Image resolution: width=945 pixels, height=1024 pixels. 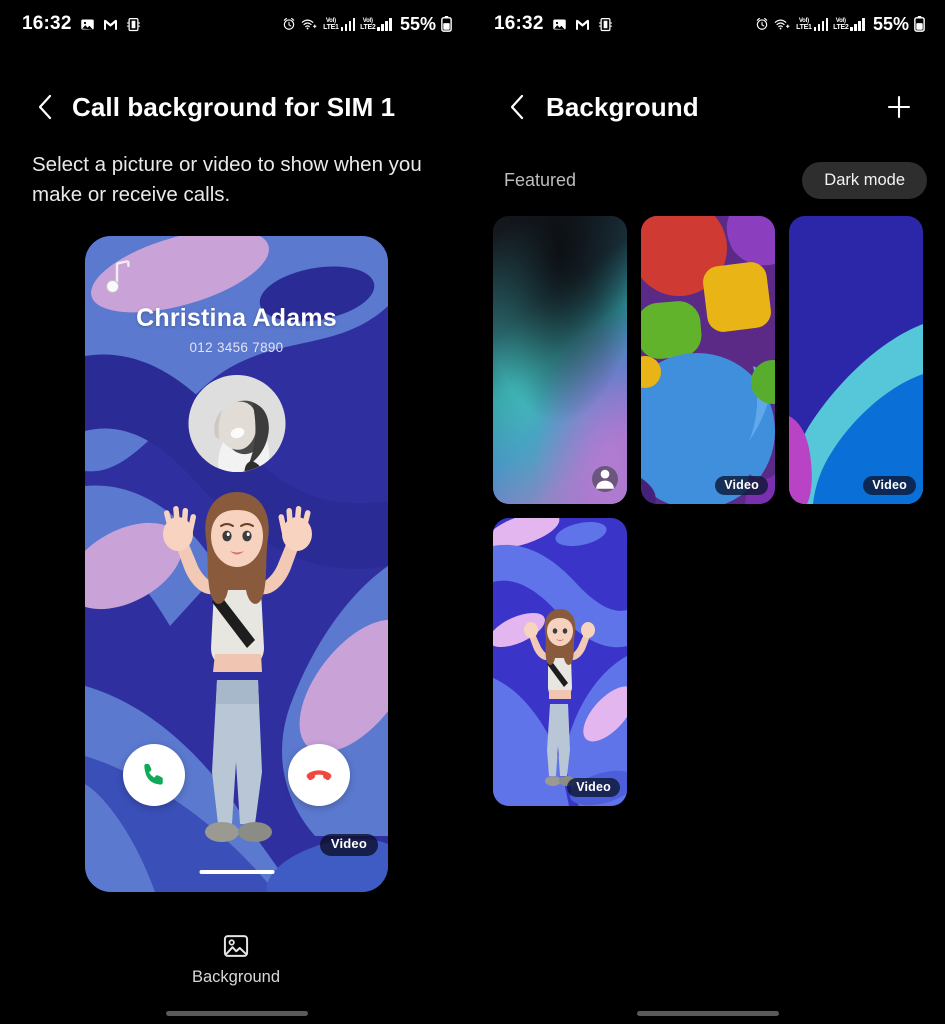 I want to click on status-bar-left-group: 16:32, so click(x=81, y=24).